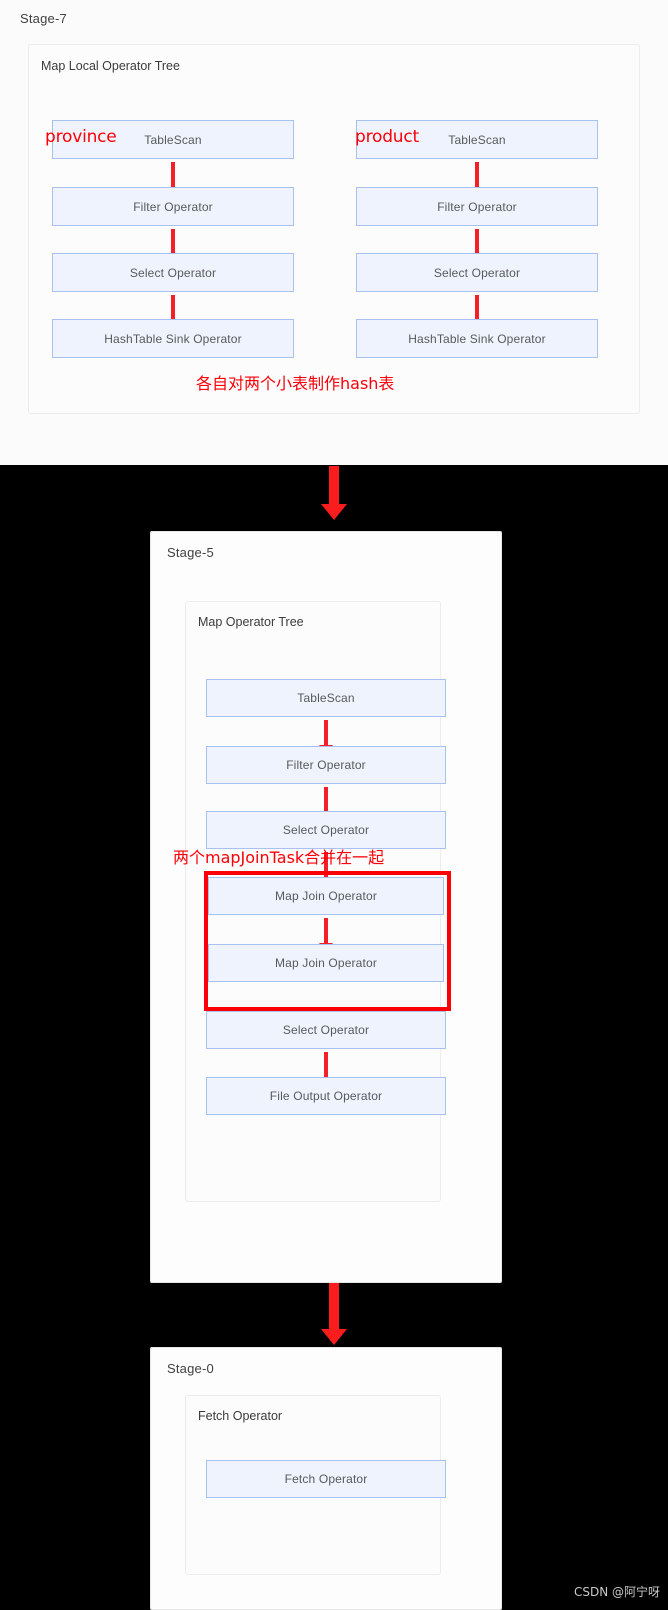  What do you see at coordinates (251, 622) in the screenshot?
I see `map-operator-tree-title: Map Operator Tree` at bounding box center [251, 622].